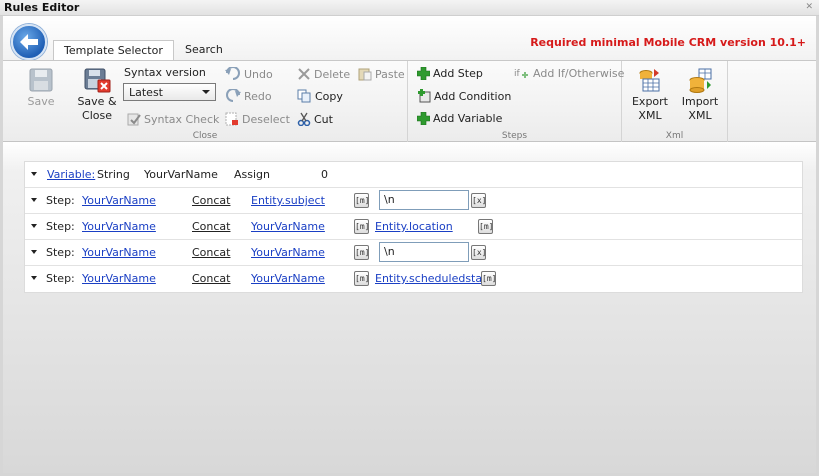 This screenshot has height=476, width=819. Describe the element at coordinates (97, 101) in the screenshot. I see `save-close-label-line1: Save &` at that location.